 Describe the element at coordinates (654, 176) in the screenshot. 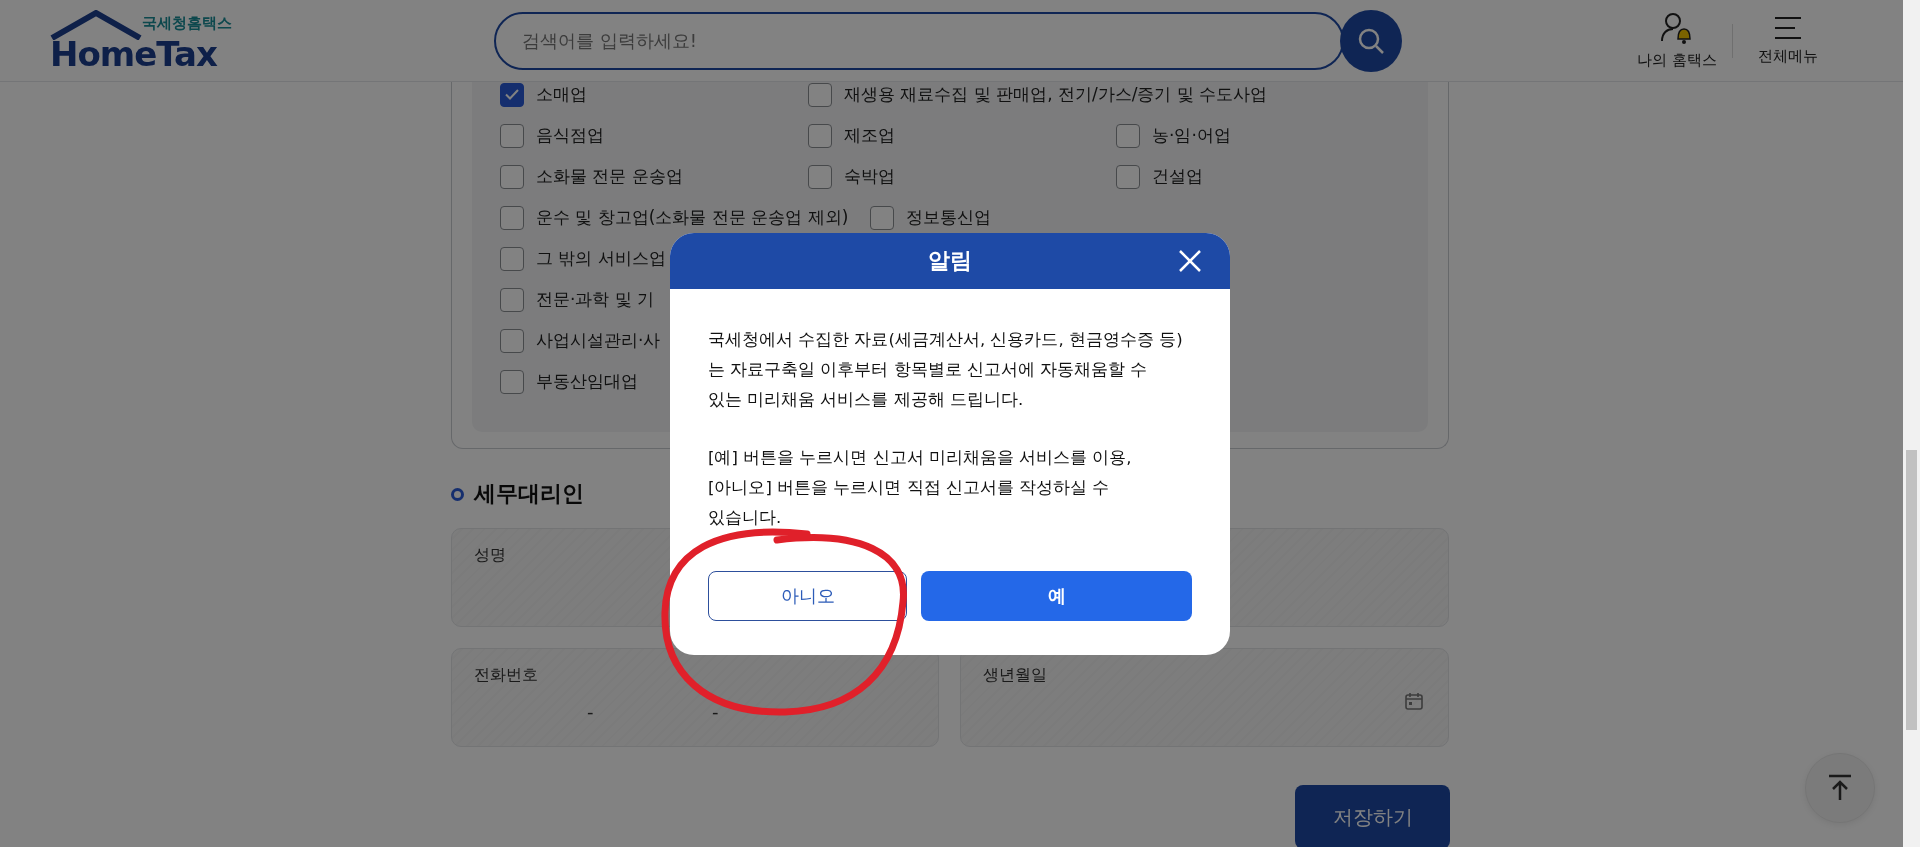

I see `checkbox-item: 소화물 전문 운송업` at that location.